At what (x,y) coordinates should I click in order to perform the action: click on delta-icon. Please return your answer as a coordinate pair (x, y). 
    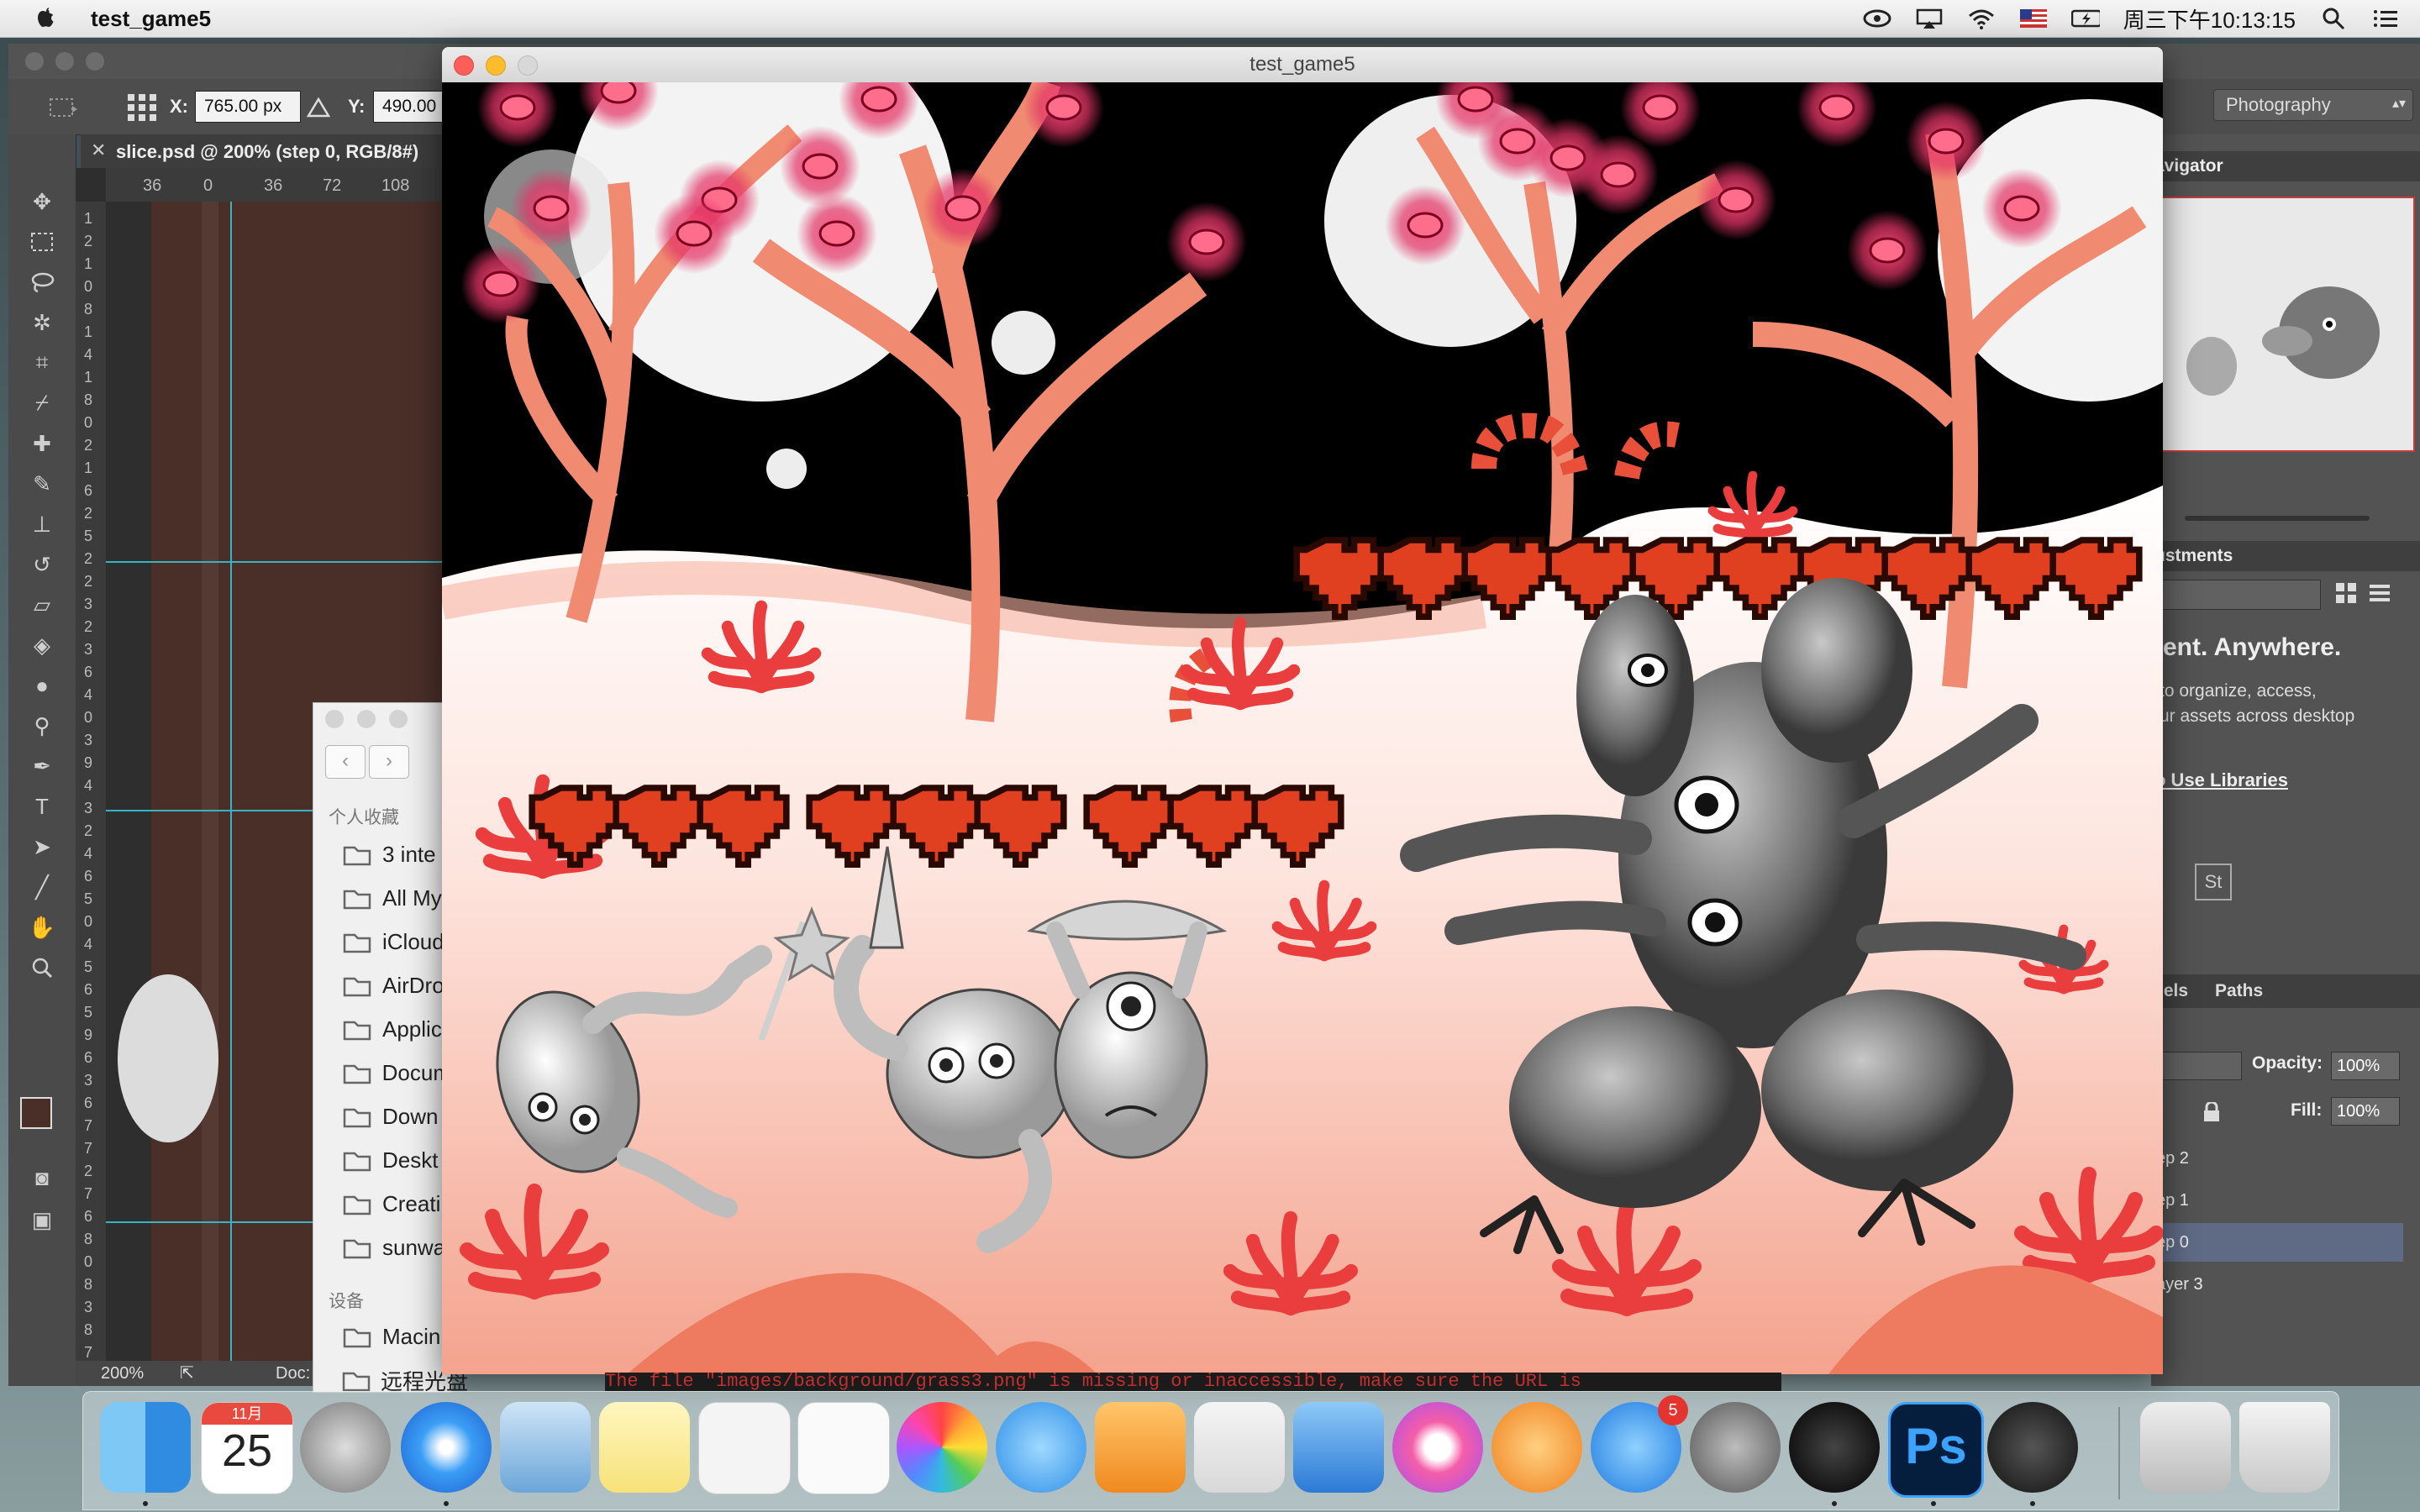
    Looking at the image, I should click on (318, 107).